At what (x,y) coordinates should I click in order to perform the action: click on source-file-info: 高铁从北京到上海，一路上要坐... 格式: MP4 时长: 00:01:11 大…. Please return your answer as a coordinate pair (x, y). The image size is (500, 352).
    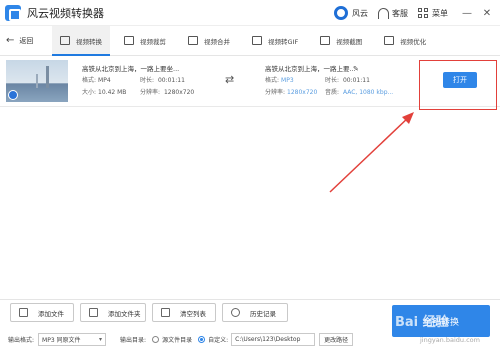
    Looking at the image, I should click on (159, 81).